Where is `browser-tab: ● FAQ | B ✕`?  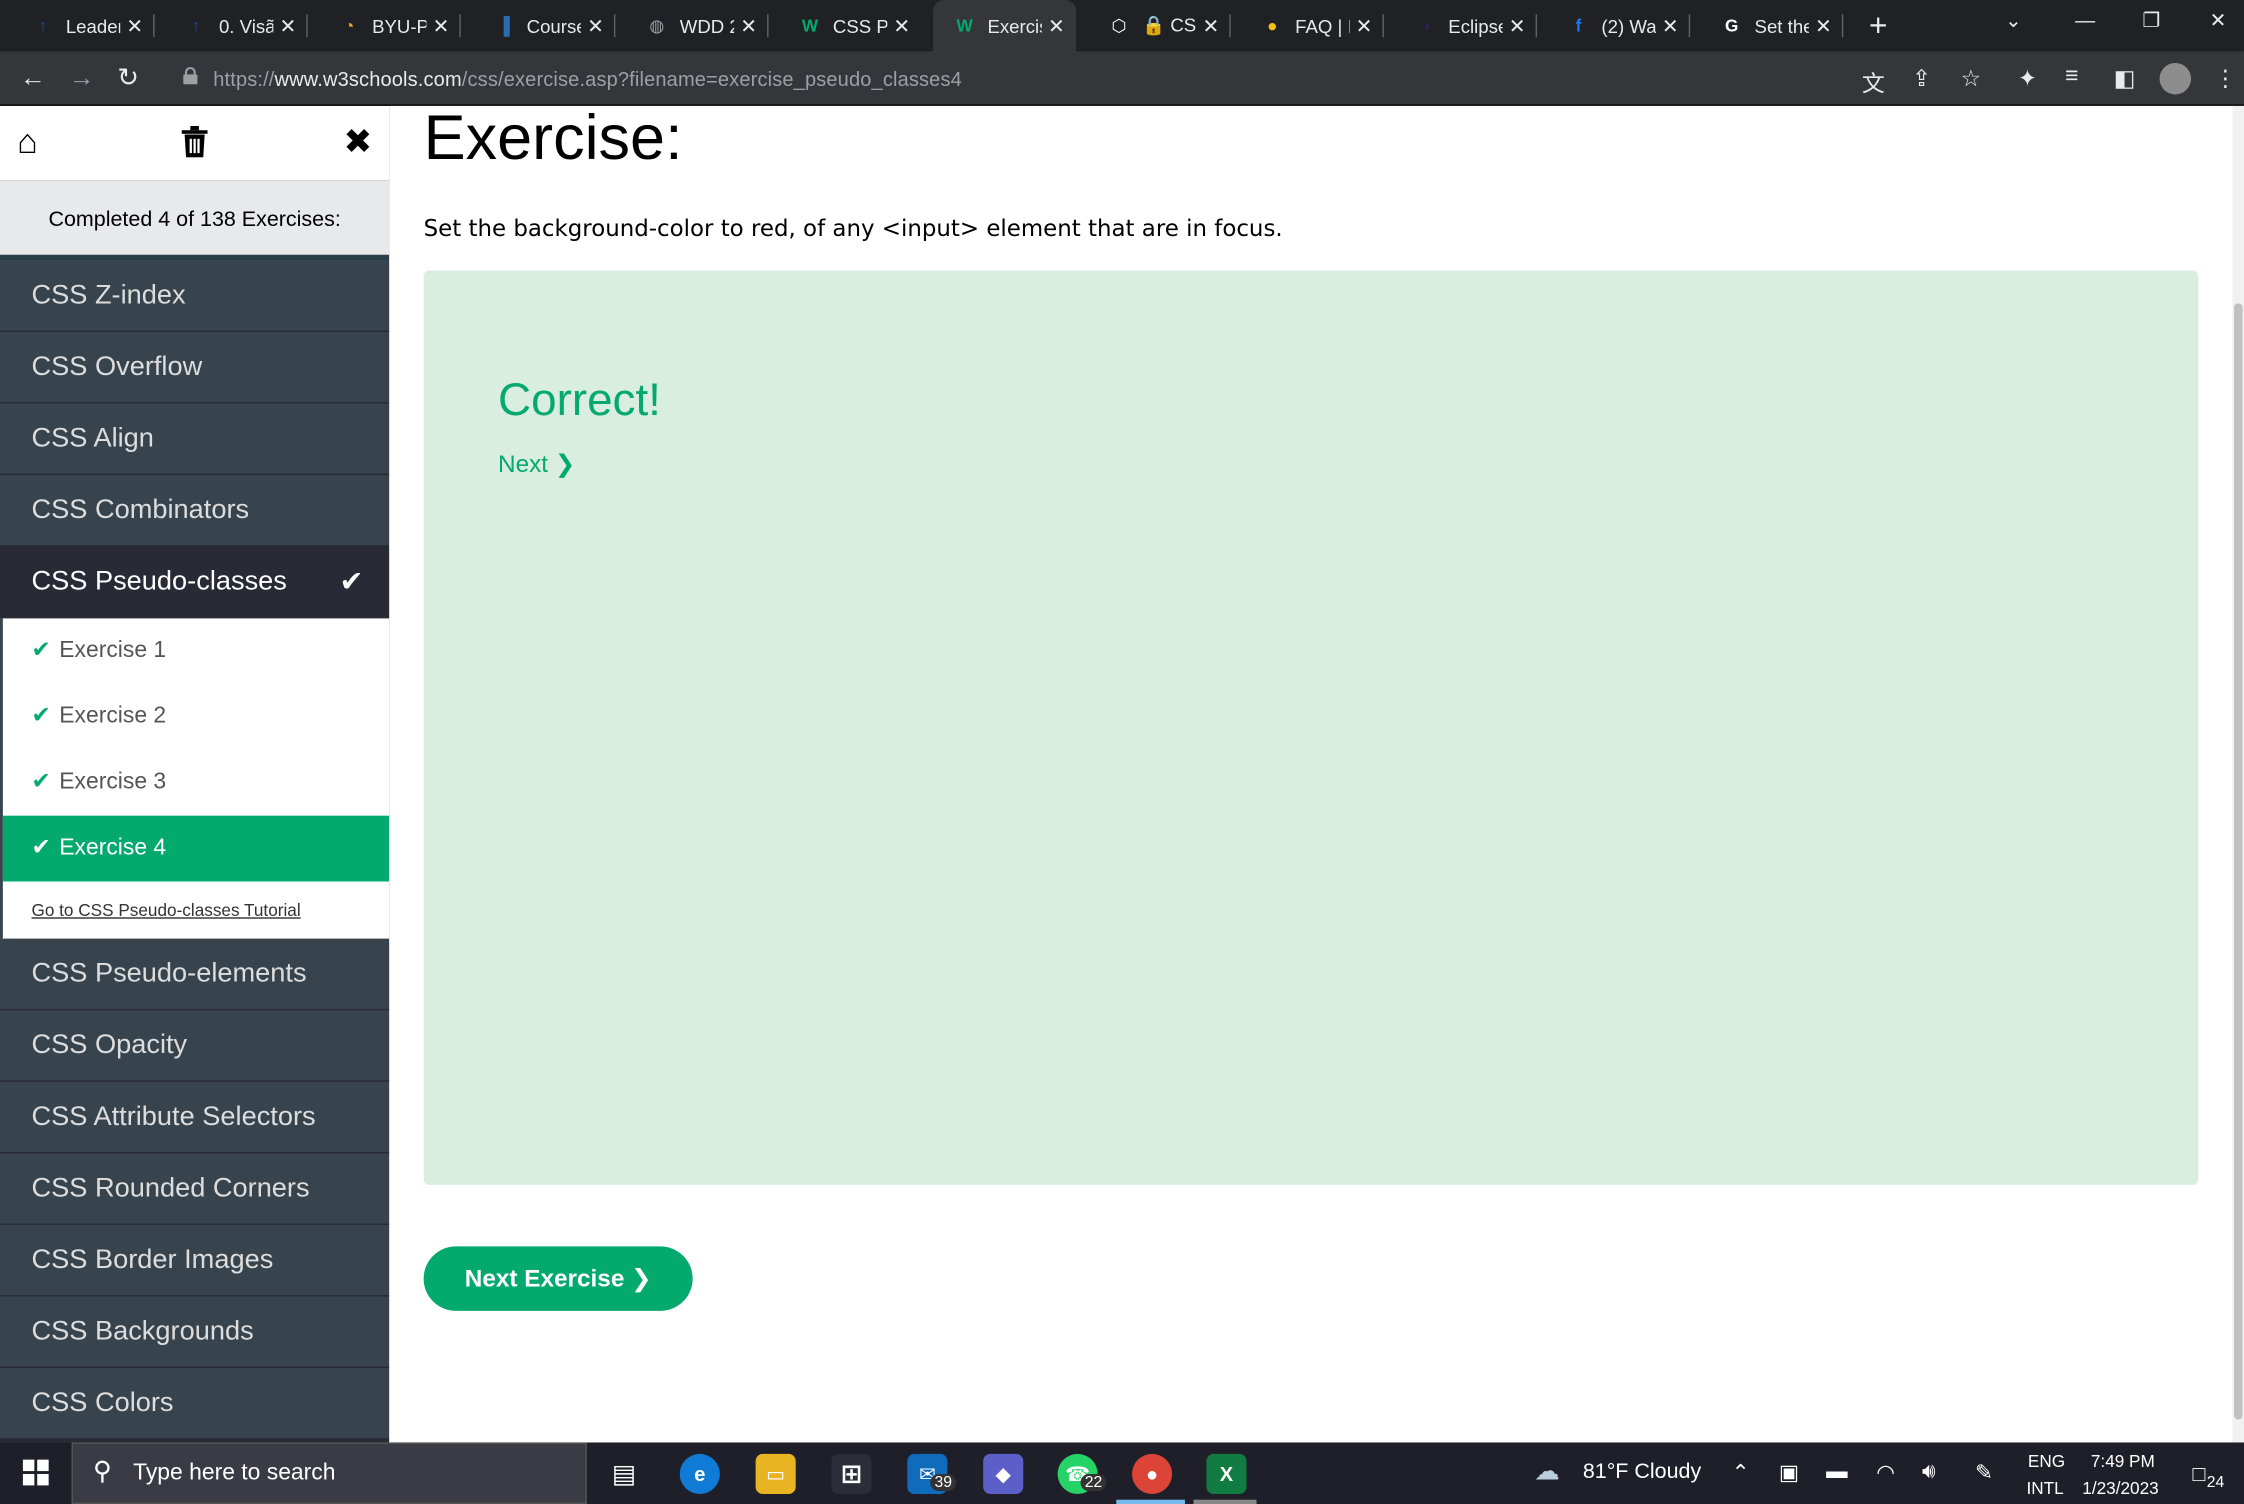 browser-tab: ● FAQ | B ✕ is located at coordinates (1312, 26).